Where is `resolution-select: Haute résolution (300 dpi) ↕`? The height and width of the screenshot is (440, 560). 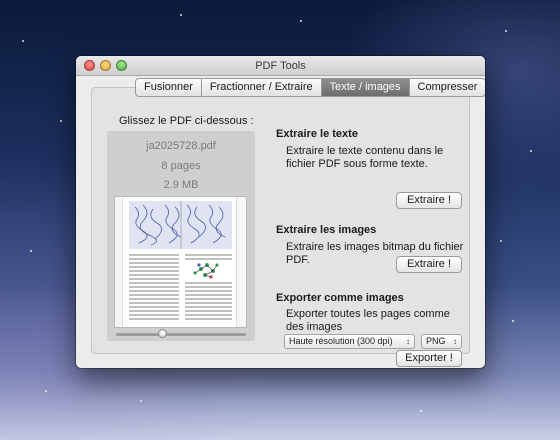 resolution-select: Haute résolution (300 dpi) ↕ is located at coordinates (349, 341).